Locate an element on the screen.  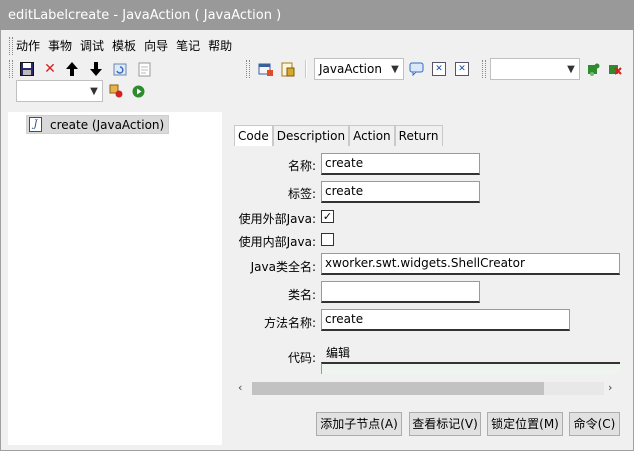
add-green-button is located at coordinates (593, 69).